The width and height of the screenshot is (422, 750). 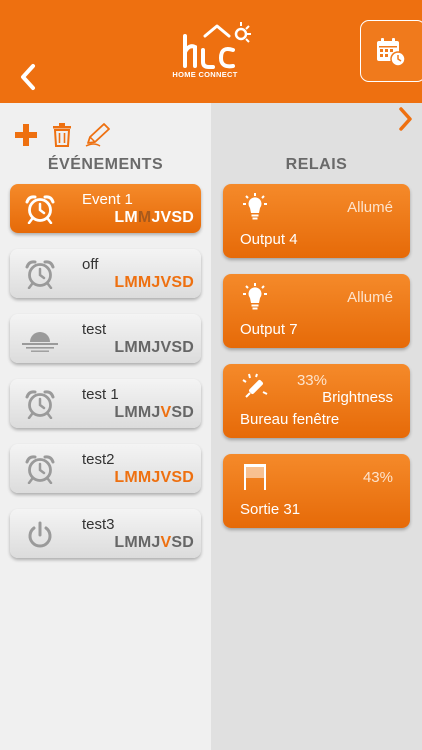 I want to click on event-item: off LMMJVSD, so click(x=105, y=273).